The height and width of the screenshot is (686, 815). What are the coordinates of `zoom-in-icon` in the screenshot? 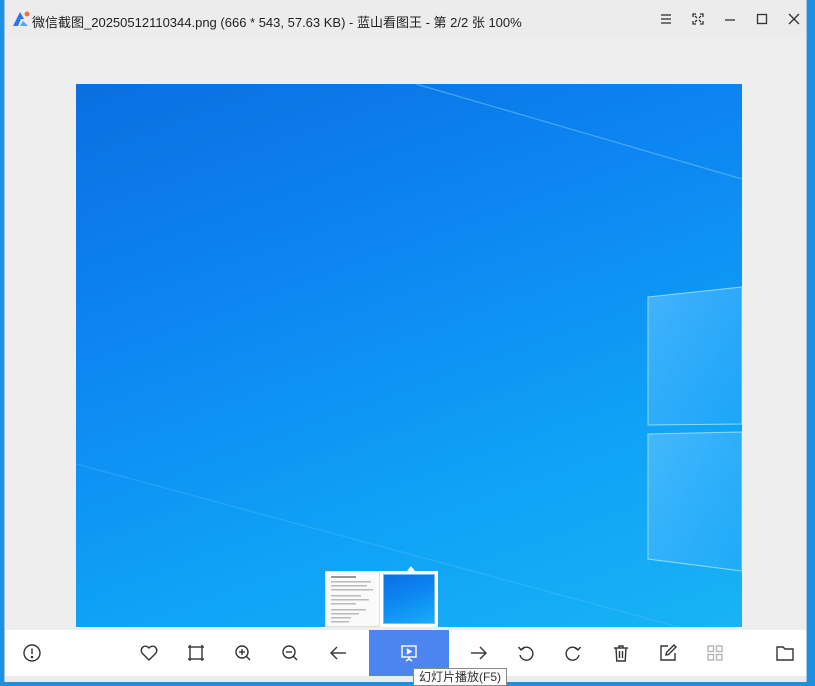 It's located at (243, 653).